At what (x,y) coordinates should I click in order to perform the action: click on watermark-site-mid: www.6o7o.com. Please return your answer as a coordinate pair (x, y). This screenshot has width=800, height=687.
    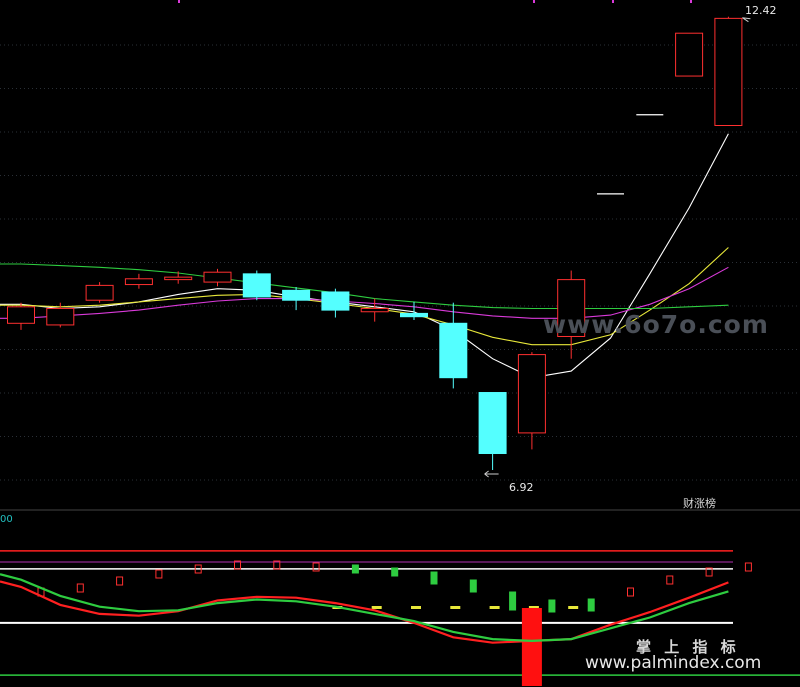
    Looking at the image, I should click on (656, 324).